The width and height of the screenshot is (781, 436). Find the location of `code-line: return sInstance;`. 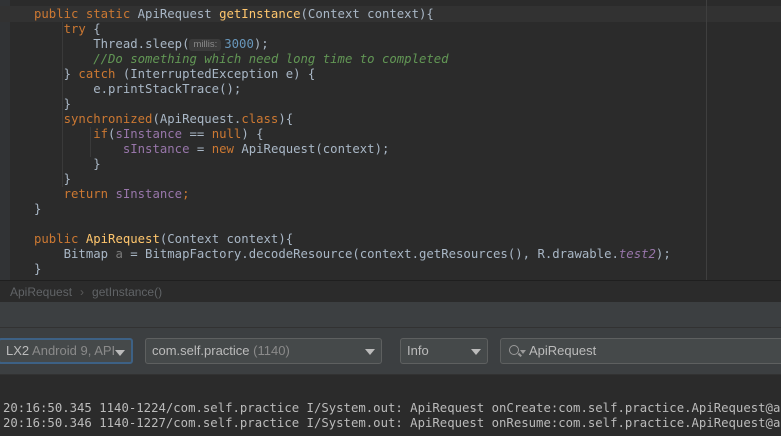

code-line: return sInstance; is located at coordinates (112, 194).